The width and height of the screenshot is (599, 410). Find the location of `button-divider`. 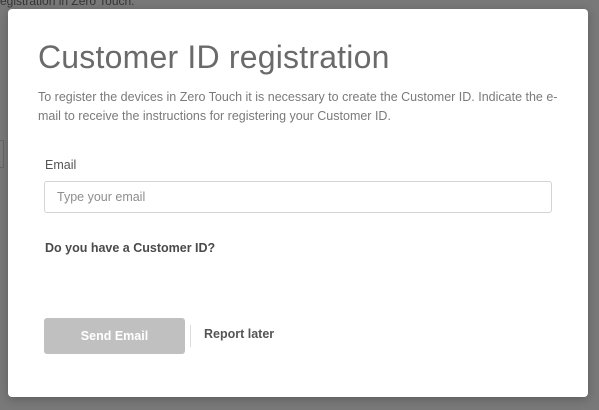

button-divider is located at coordinates (190, 336).